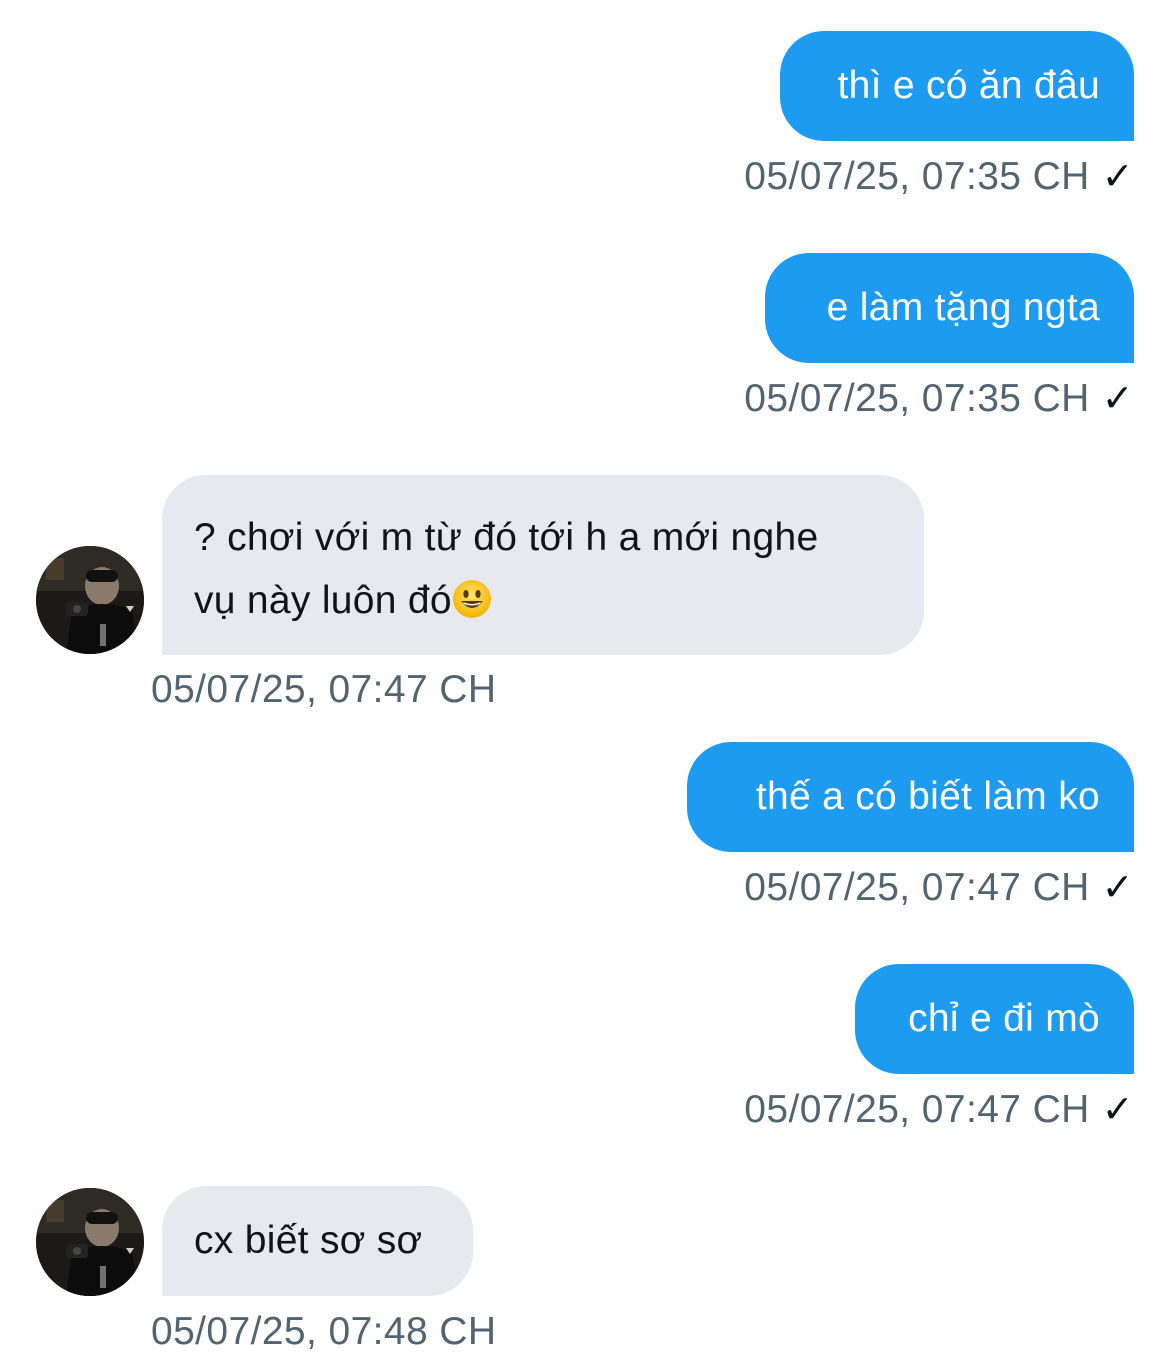 The width and height of the screenshot is (1170, 1357). Describe the element at coordinates (323, 600) in the screenshot. I see `message-text: vụ này luôn đó` at that location.